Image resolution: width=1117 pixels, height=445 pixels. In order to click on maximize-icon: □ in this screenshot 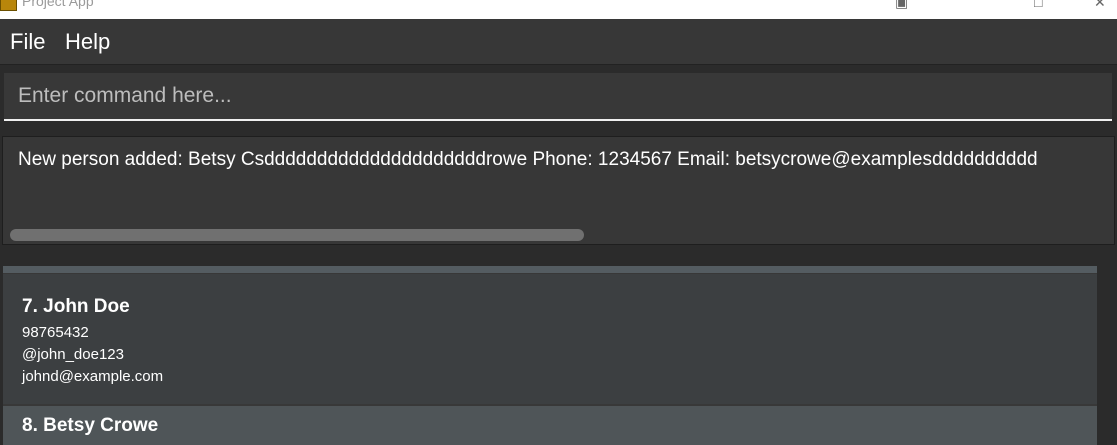, I will do `click(1038, 5)`.